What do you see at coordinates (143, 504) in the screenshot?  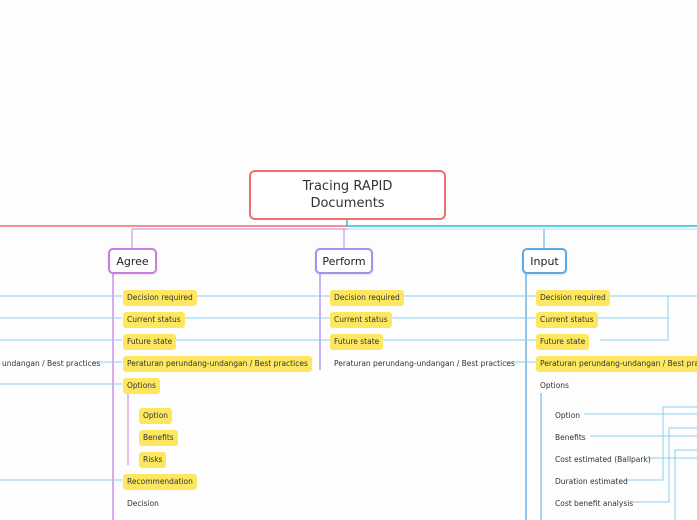 I see `agree-item: Decision` at bounding box center [143, 504].